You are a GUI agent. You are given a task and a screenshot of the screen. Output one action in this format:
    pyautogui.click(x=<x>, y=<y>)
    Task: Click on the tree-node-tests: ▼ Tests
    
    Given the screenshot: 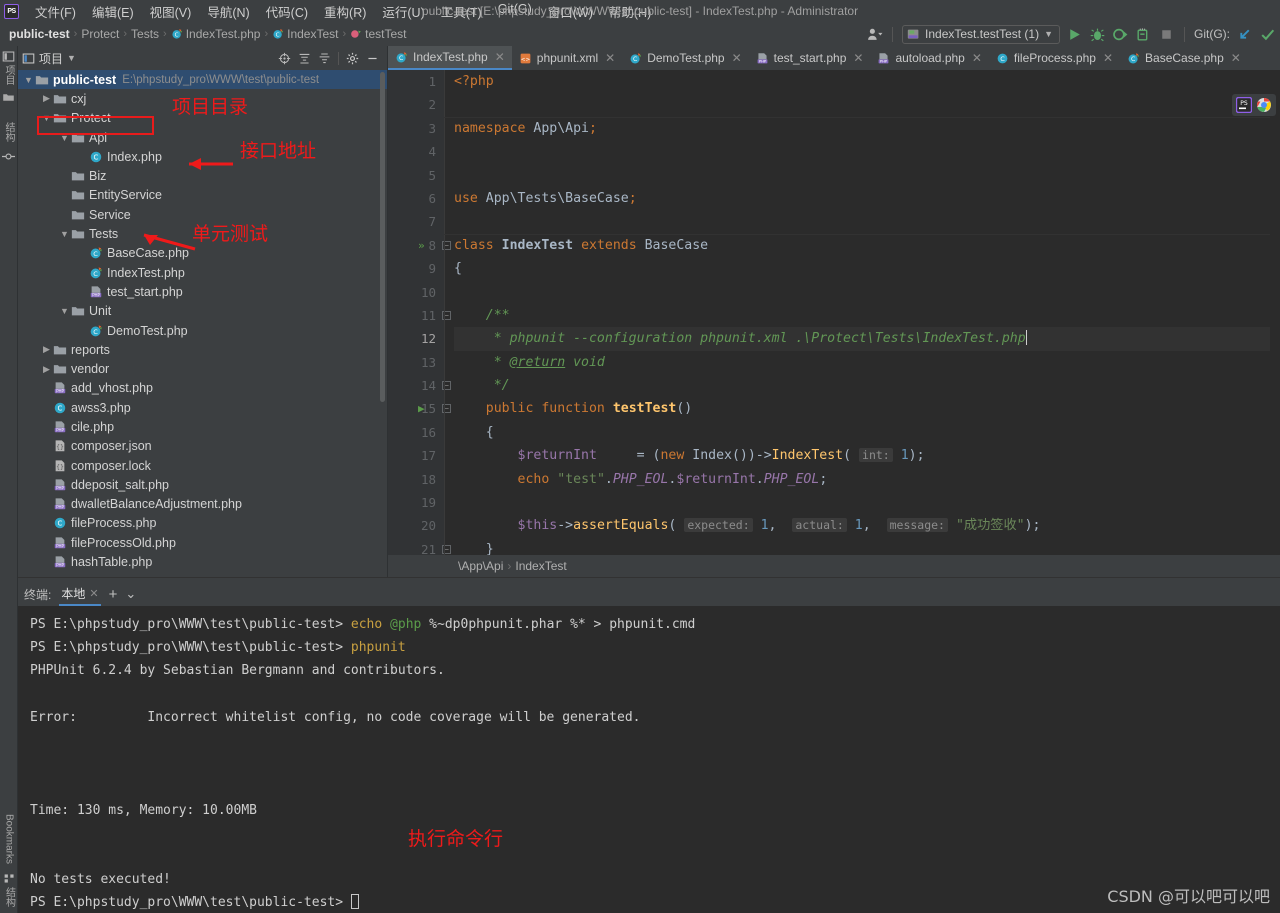 What is the action you would take?
    pyautogui.click(x=202, y=233)
    